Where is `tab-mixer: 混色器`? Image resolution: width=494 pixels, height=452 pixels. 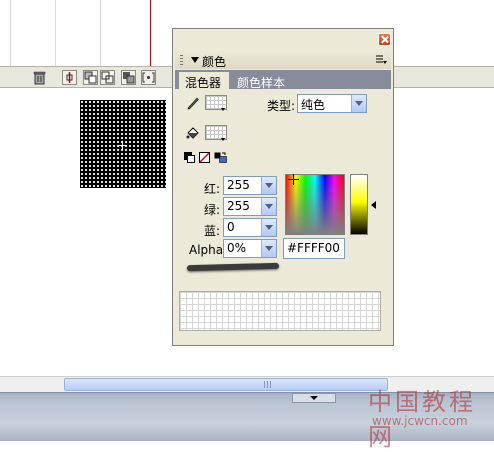 tab-mixer: 混色器 is located at coordinates (204, 81).